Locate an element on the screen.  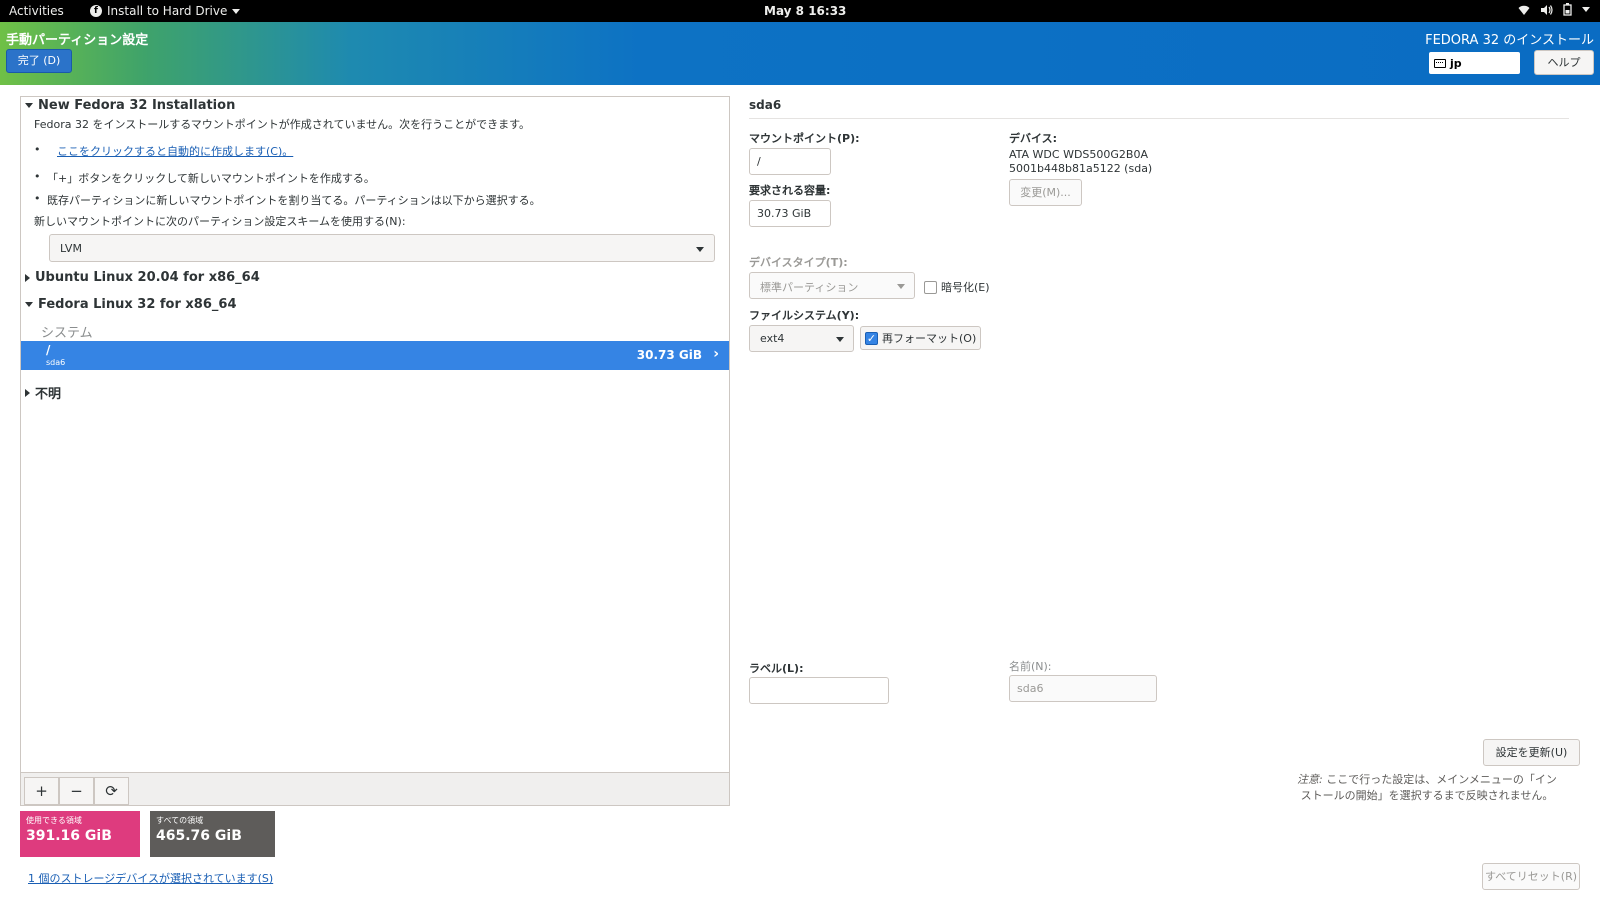
done-button: 完了 (D) is located at coordinates (39, 61).